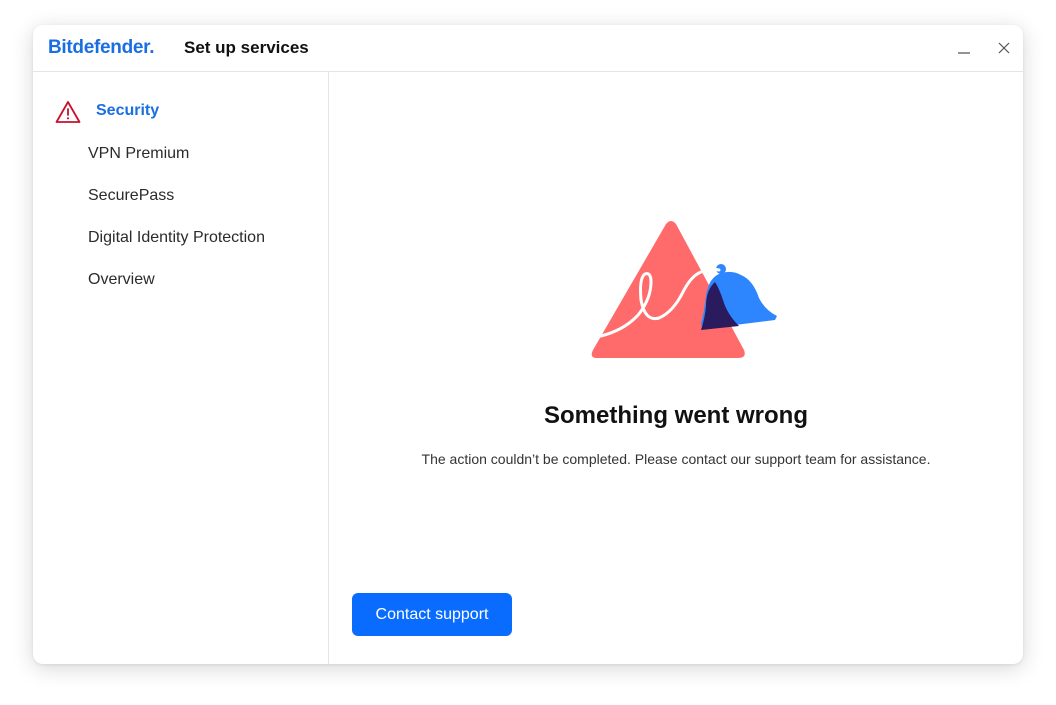 The image size is (1056, 705). What do you see at coordinates (176, 238) in the screenshot?
I see `sidebar-item-digital-identity-protection: Digital Identity Protection` at bounding box center [176, 238].